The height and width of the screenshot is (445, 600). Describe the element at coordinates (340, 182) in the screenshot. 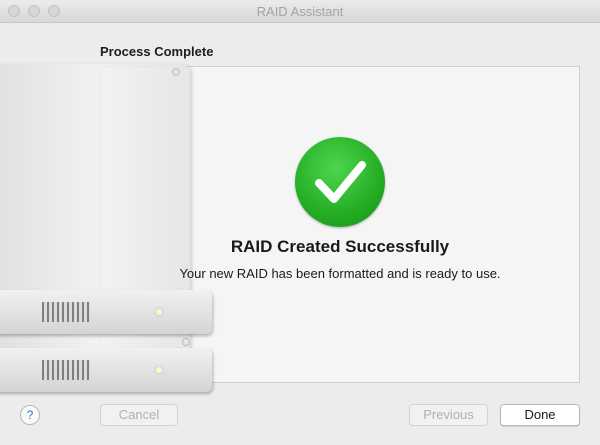

I see `checkmark-circle-icon` at that location.